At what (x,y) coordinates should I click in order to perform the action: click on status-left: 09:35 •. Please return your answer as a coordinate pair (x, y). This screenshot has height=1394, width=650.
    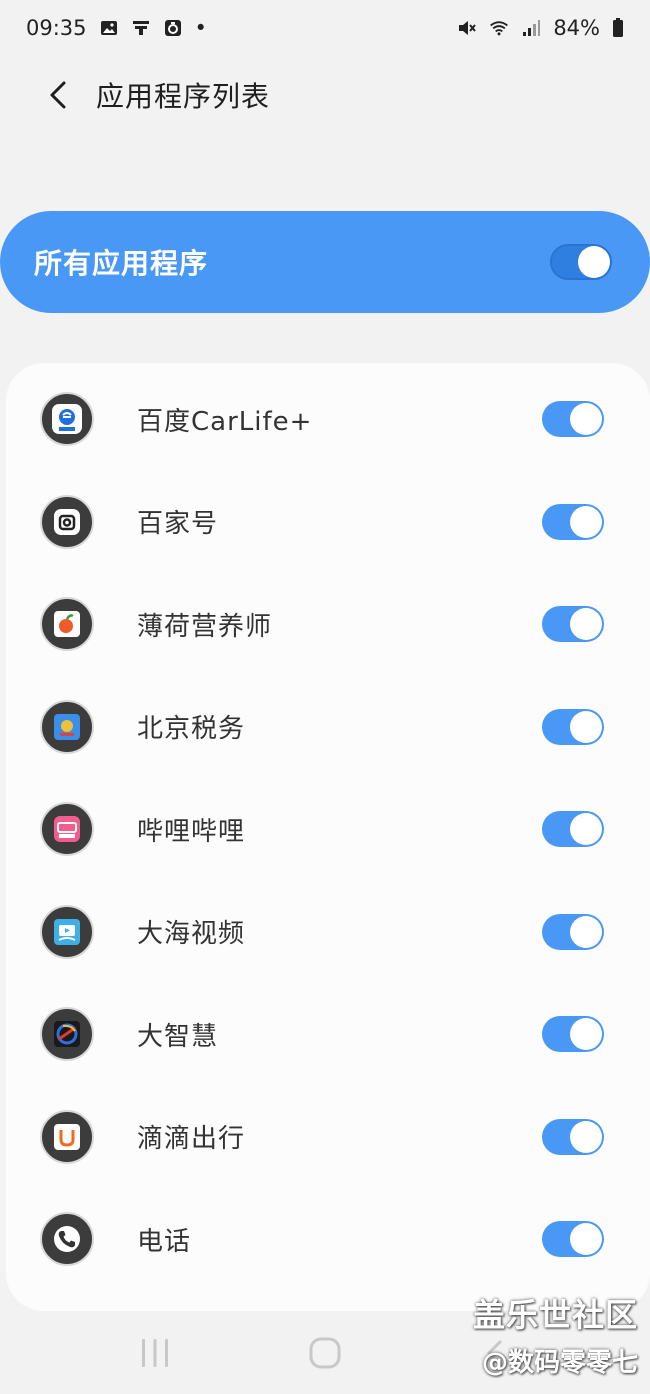
    Looking at the image, I should click on (116, 28).